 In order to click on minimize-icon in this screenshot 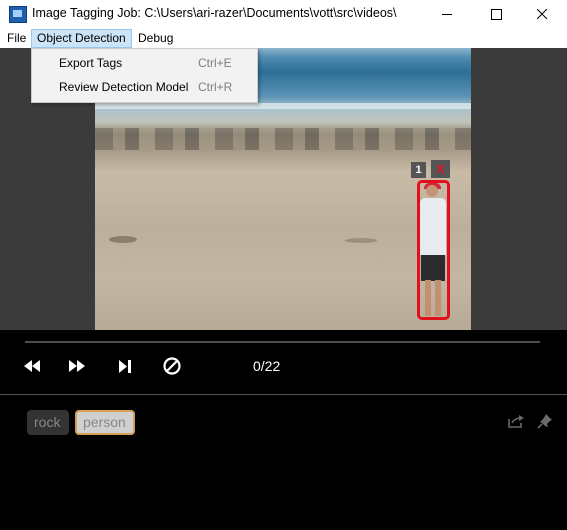, I will do `click(446, 14)`.